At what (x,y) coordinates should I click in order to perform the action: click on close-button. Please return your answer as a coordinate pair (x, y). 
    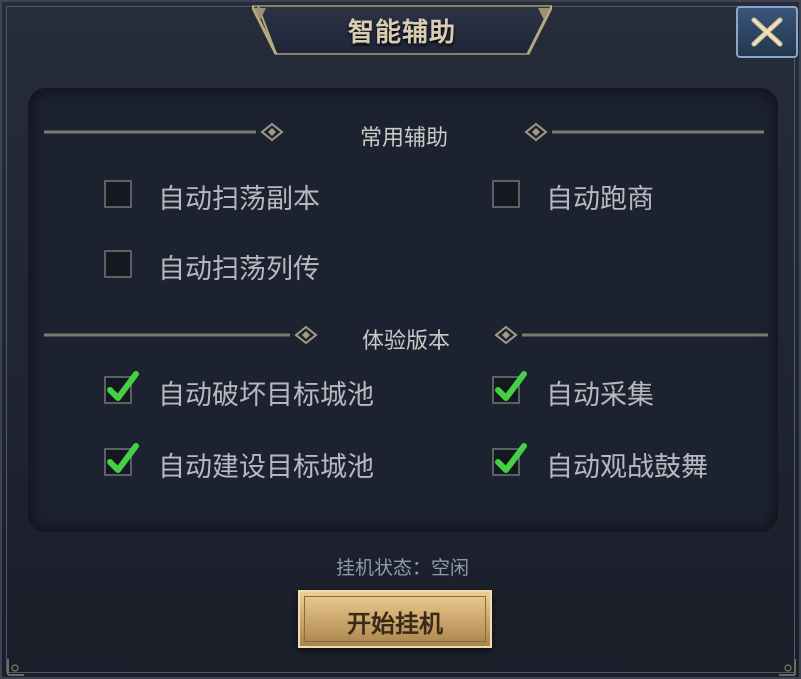
    Looking at the image, I should click on (767, 32).